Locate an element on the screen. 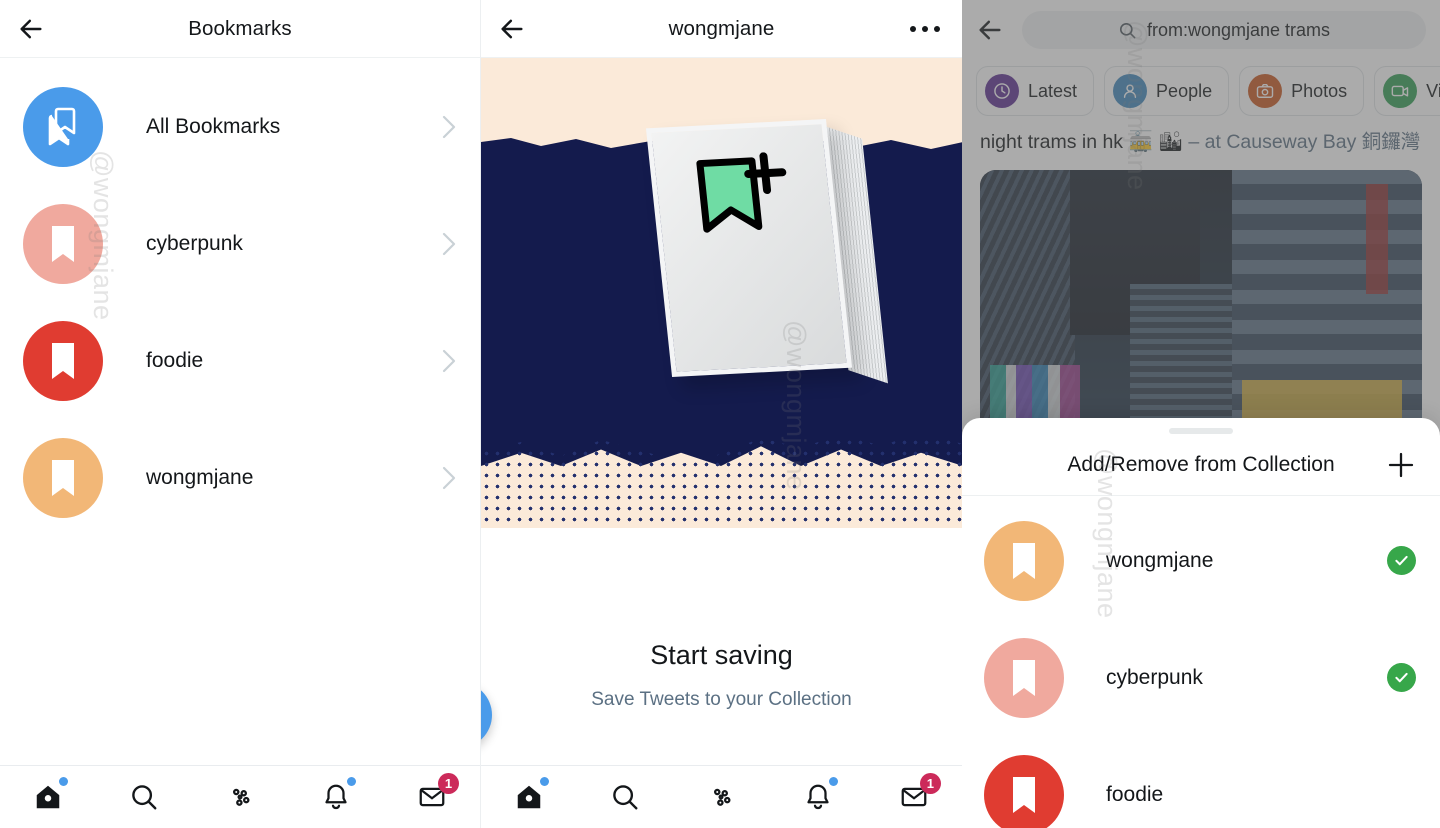  collection-label: cyberpunk is located at coordinates (194, 243).